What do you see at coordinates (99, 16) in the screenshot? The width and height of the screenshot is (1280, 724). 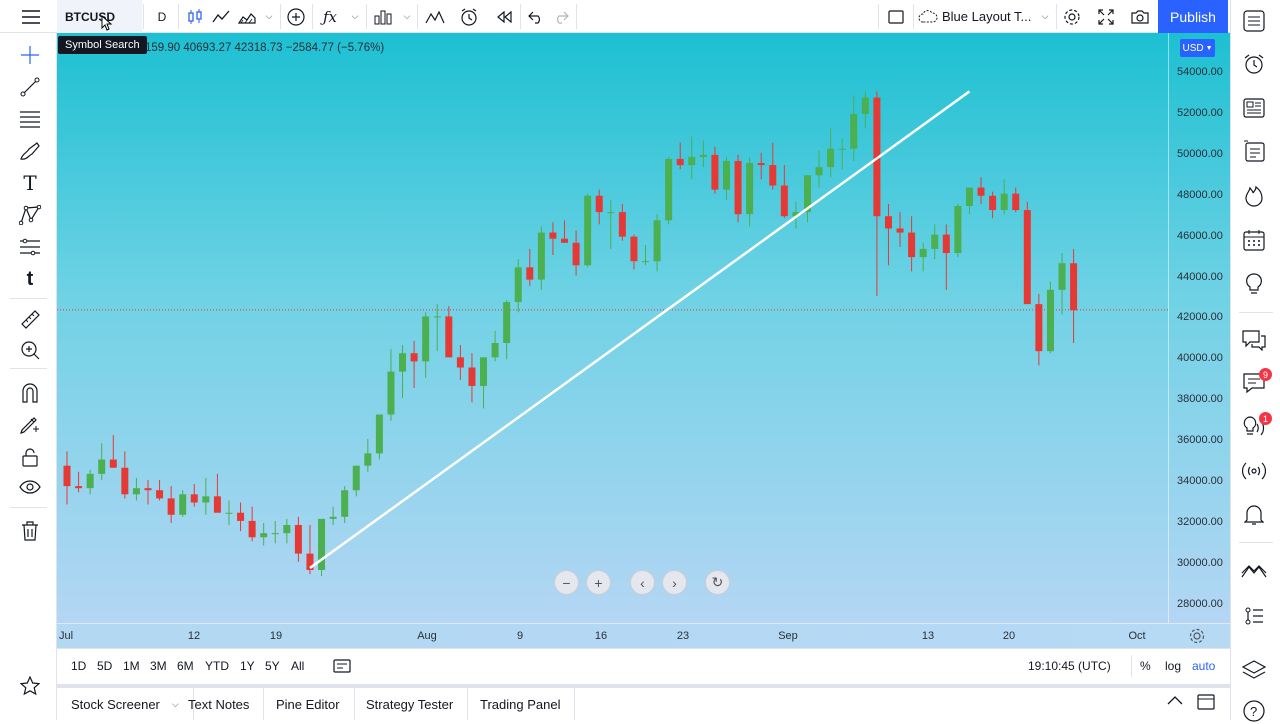 I see `symbol-search-button: BTCUSD` at bounding box center [99, 16].